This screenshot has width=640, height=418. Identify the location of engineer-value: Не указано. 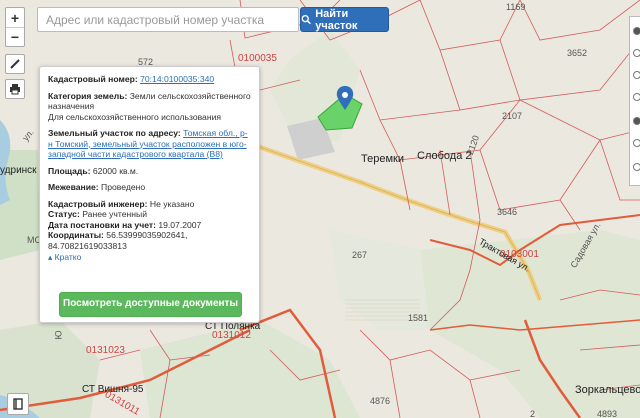
(172, 203).